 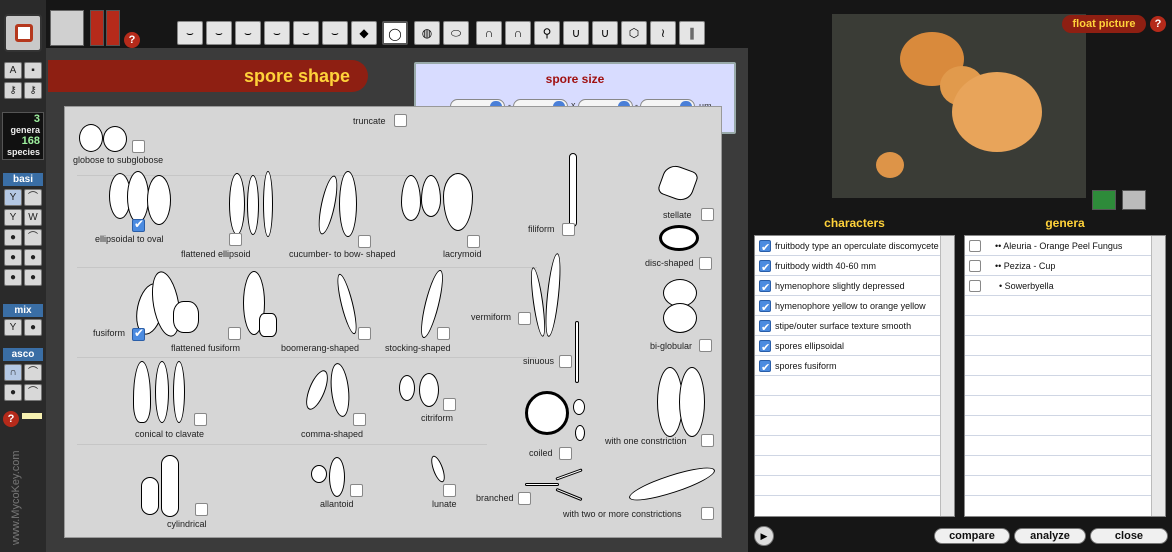 I want to click on checkbox-vermiform, so click(x=524, y=318).